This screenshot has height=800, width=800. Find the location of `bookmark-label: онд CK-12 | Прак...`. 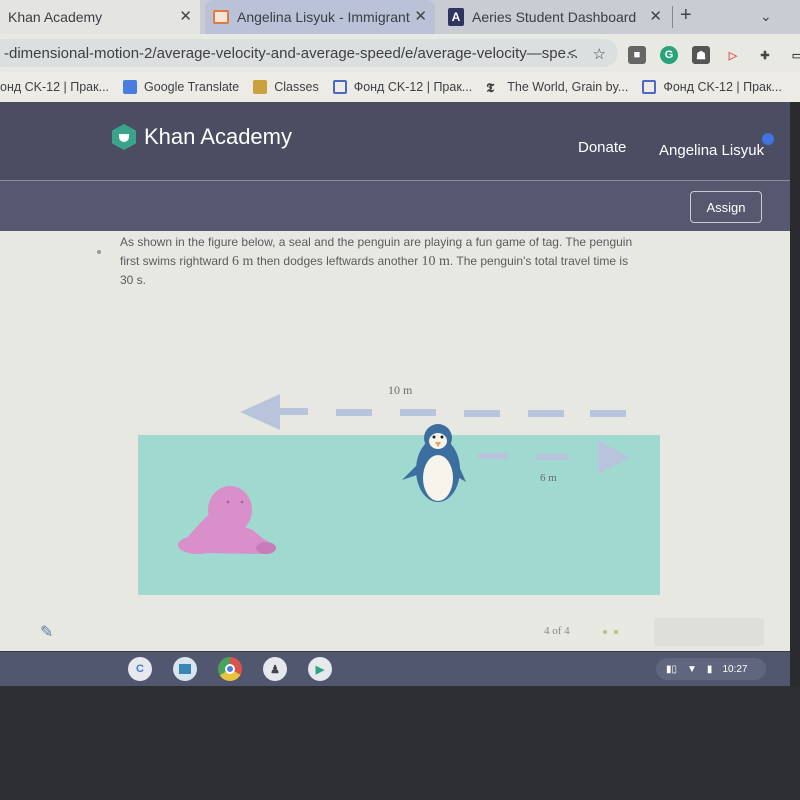

bookmark-label: онд CK-12 | Прак... is located at coordinates (55, 87).